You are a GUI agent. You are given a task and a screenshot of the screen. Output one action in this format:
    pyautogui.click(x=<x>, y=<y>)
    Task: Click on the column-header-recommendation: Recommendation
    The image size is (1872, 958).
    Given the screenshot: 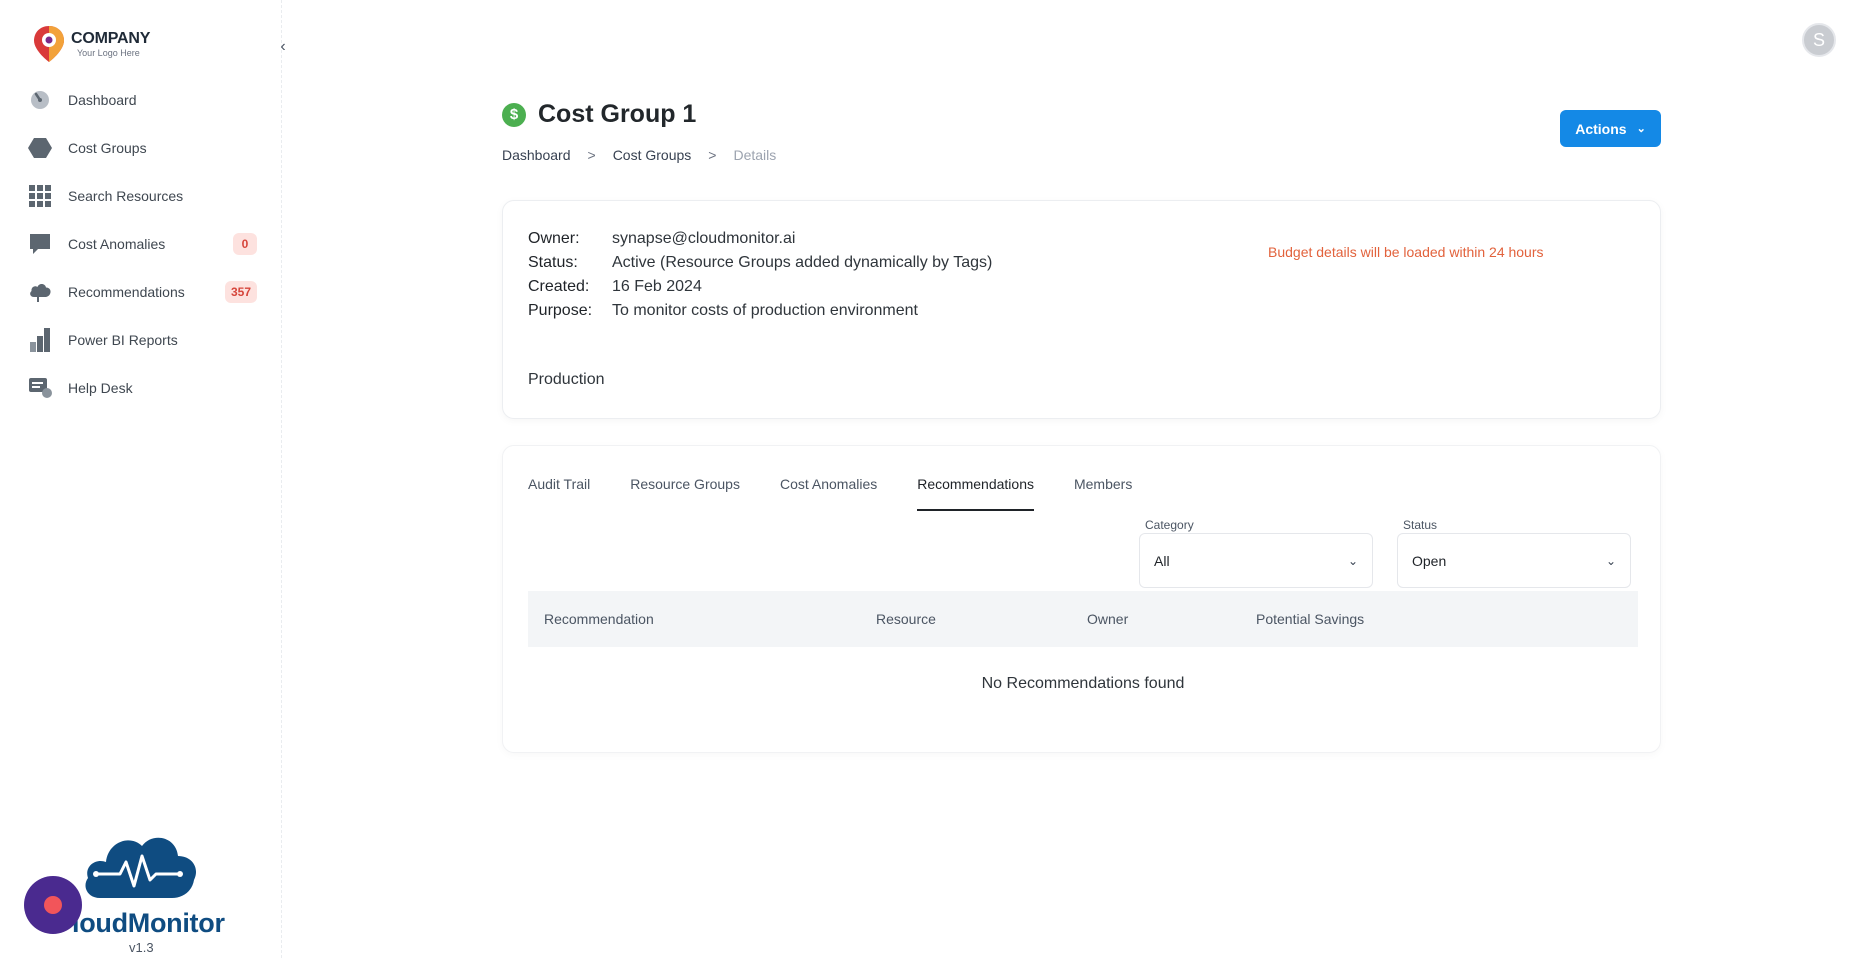 What is the action you would take?
    pyautogui.click(x=599, y=619)
    